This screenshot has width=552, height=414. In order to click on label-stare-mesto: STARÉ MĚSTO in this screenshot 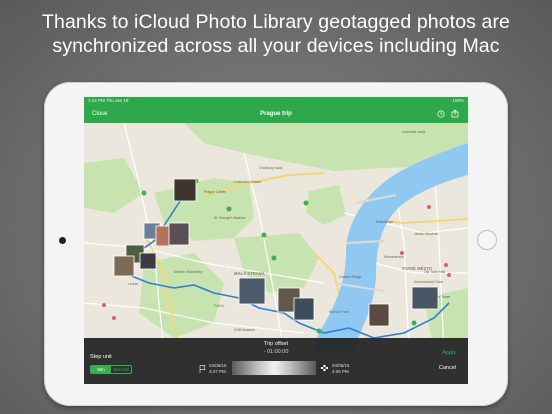, I will do `click(417, 268)`.